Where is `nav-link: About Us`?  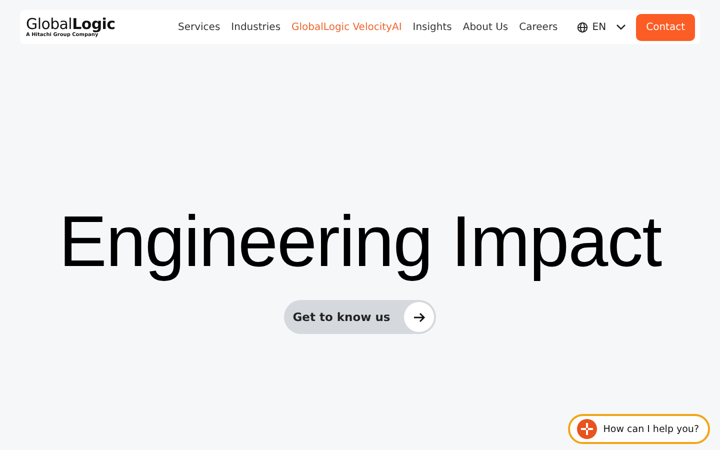
nav-link: About Us is located at coordinates (485, 27).